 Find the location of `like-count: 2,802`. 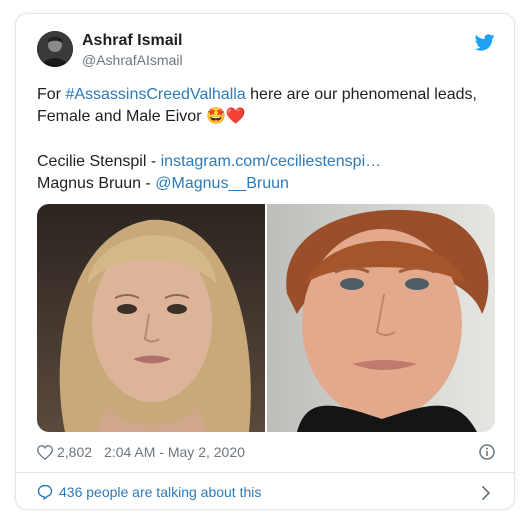

like-count: 2,802 is located at coordinates (74, 452).